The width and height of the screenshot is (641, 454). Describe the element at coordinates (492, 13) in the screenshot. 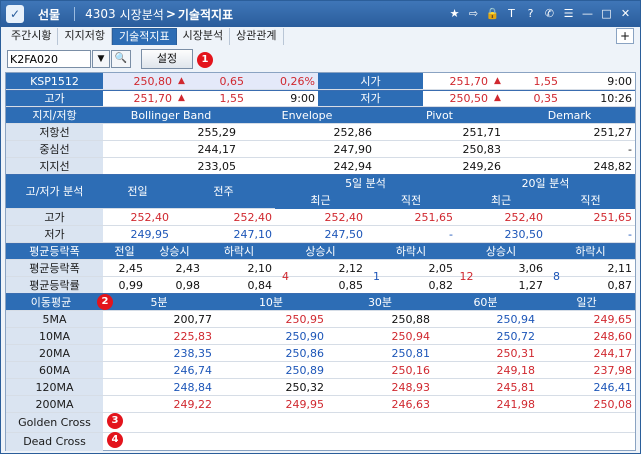

I see `lock-icon: 🔒` at that location.